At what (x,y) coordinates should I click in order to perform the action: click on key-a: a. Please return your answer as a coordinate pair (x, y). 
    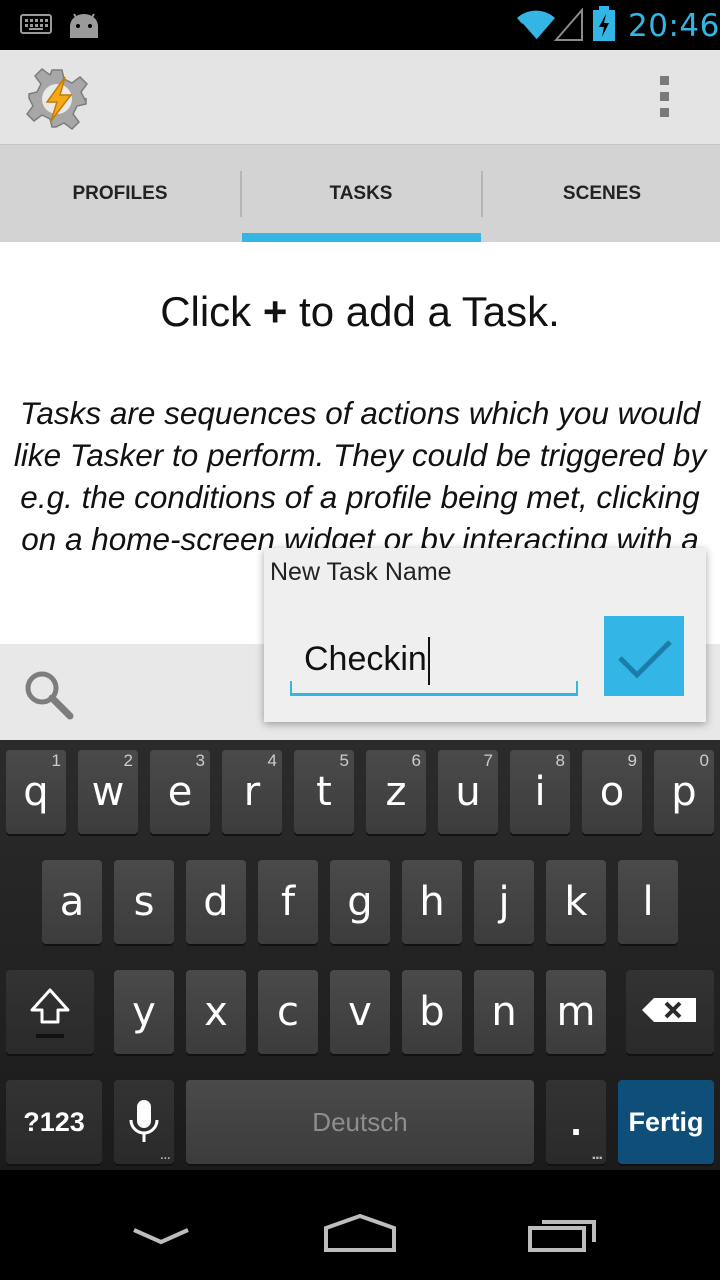
    Looking at the image, I should click on (72, 902).